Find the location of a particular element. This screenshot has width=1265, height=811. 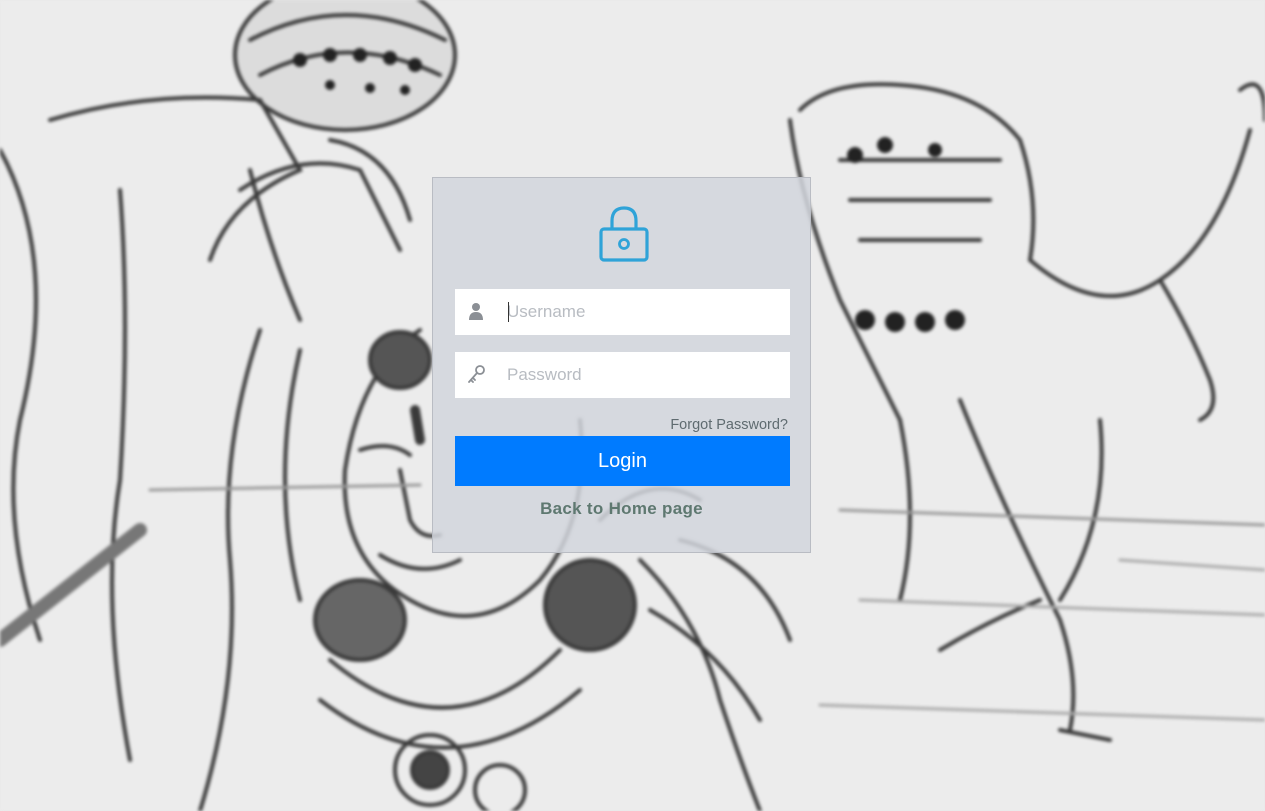

lock-icon is located at coordinates (624, 234).